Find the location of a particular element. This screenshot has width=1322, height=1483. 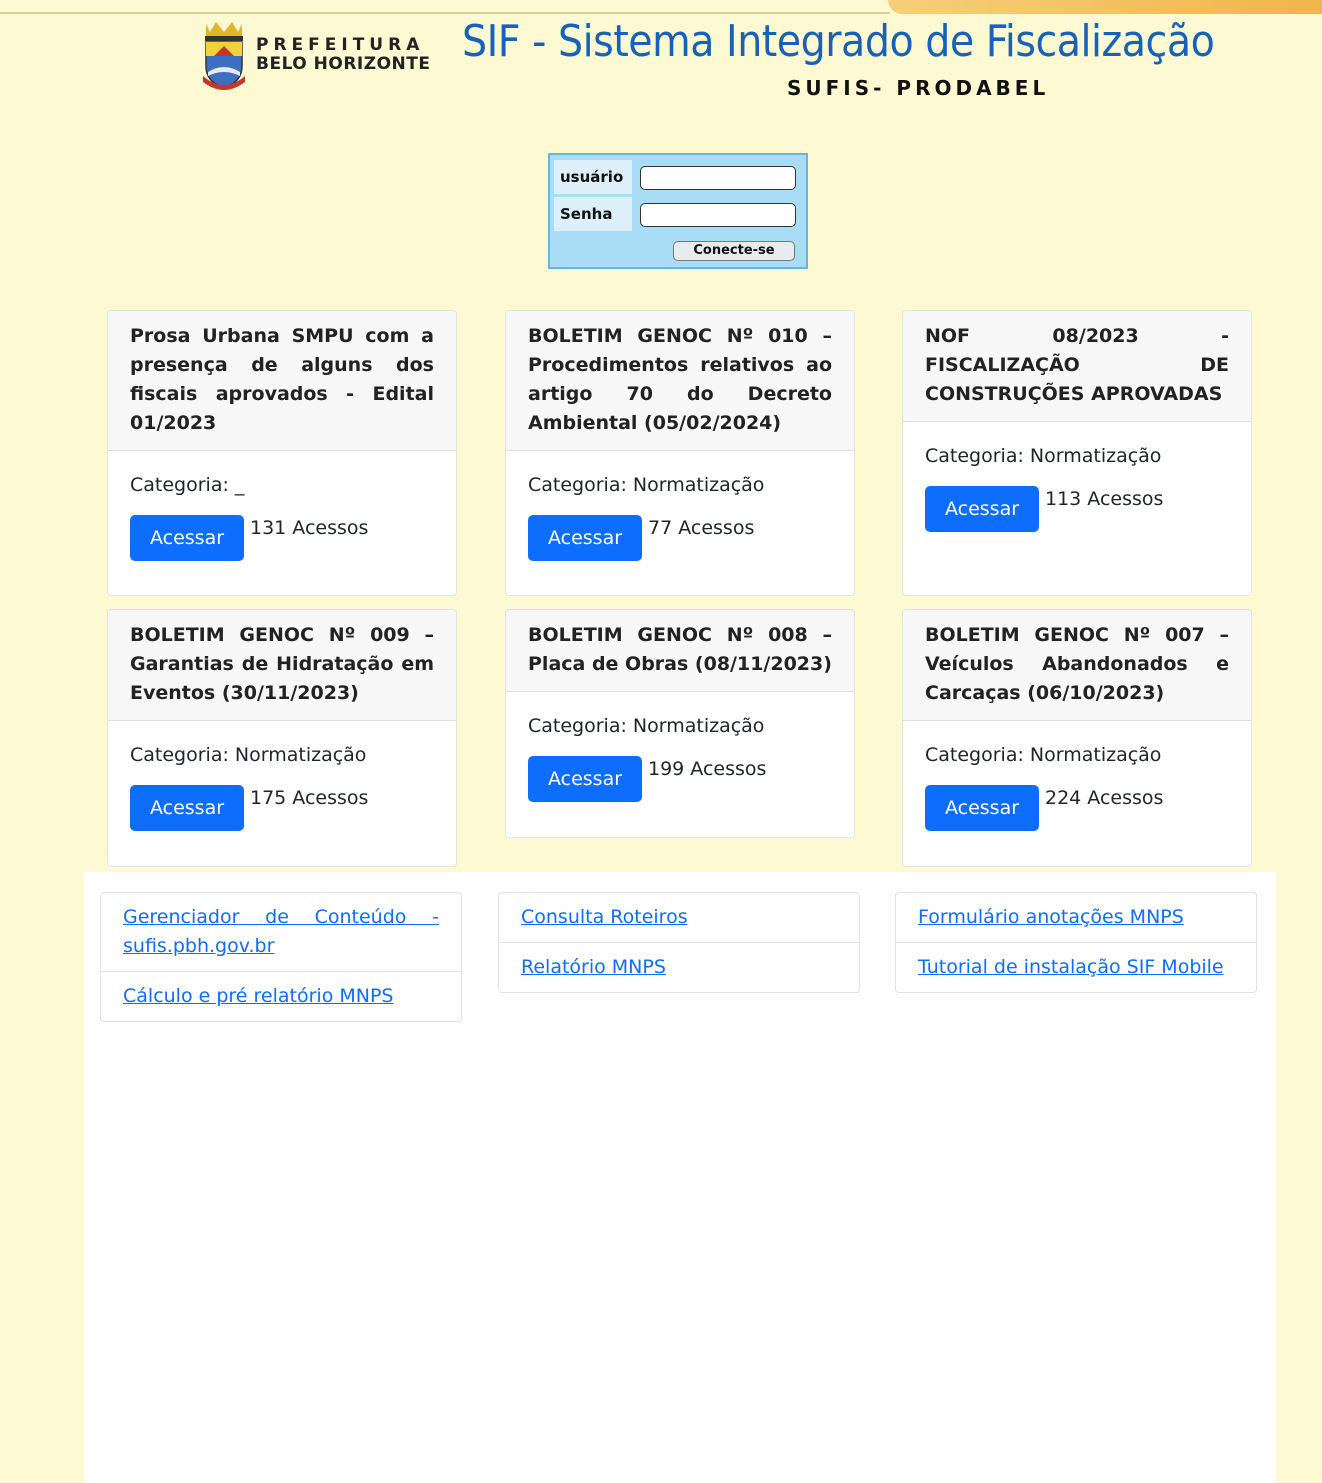

link-list-item: Consulta Roteiros is located at coordinates (679, 918).